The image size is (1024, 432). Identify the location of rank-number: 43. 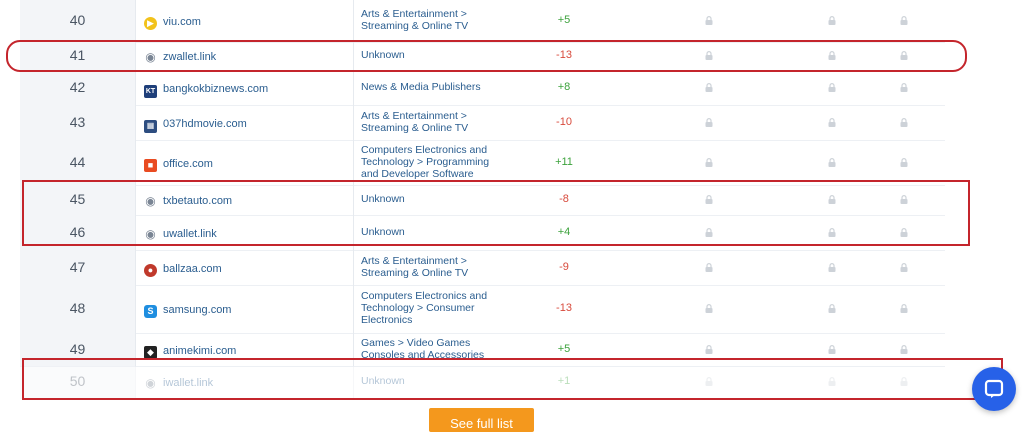
(77, 122).